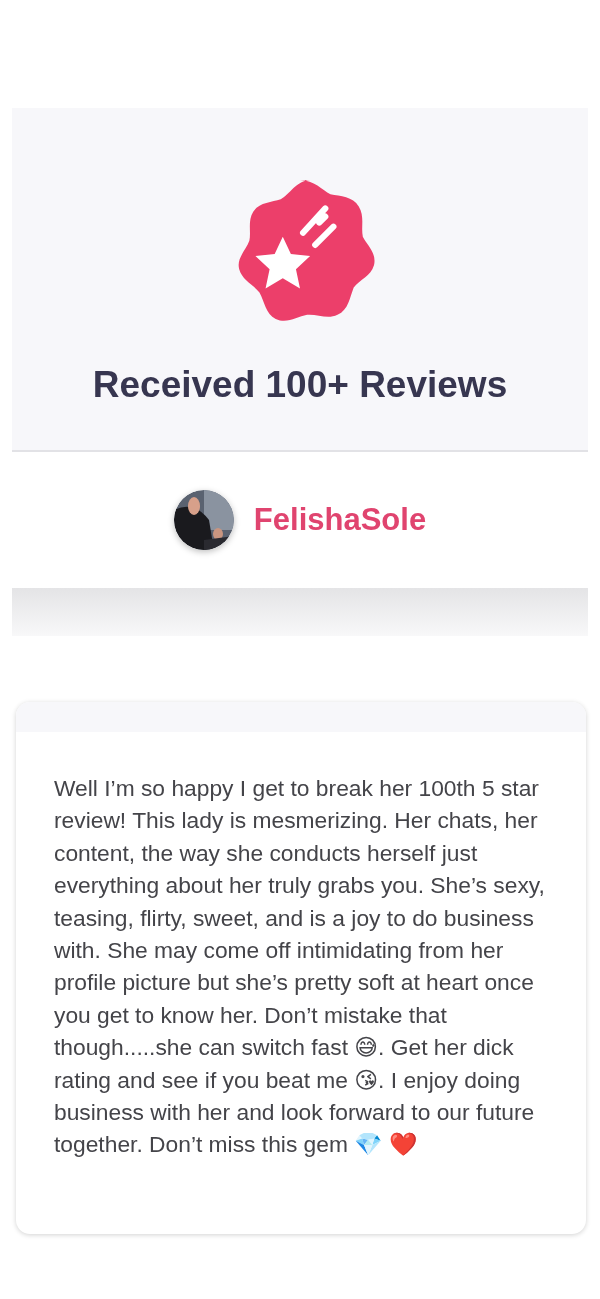 The height and width of the screenshot is (1299, 600). Describe the element at coordinates (300, 385) in the screenshot. I see `badge-title: Received 100+ Reviews` at that location.